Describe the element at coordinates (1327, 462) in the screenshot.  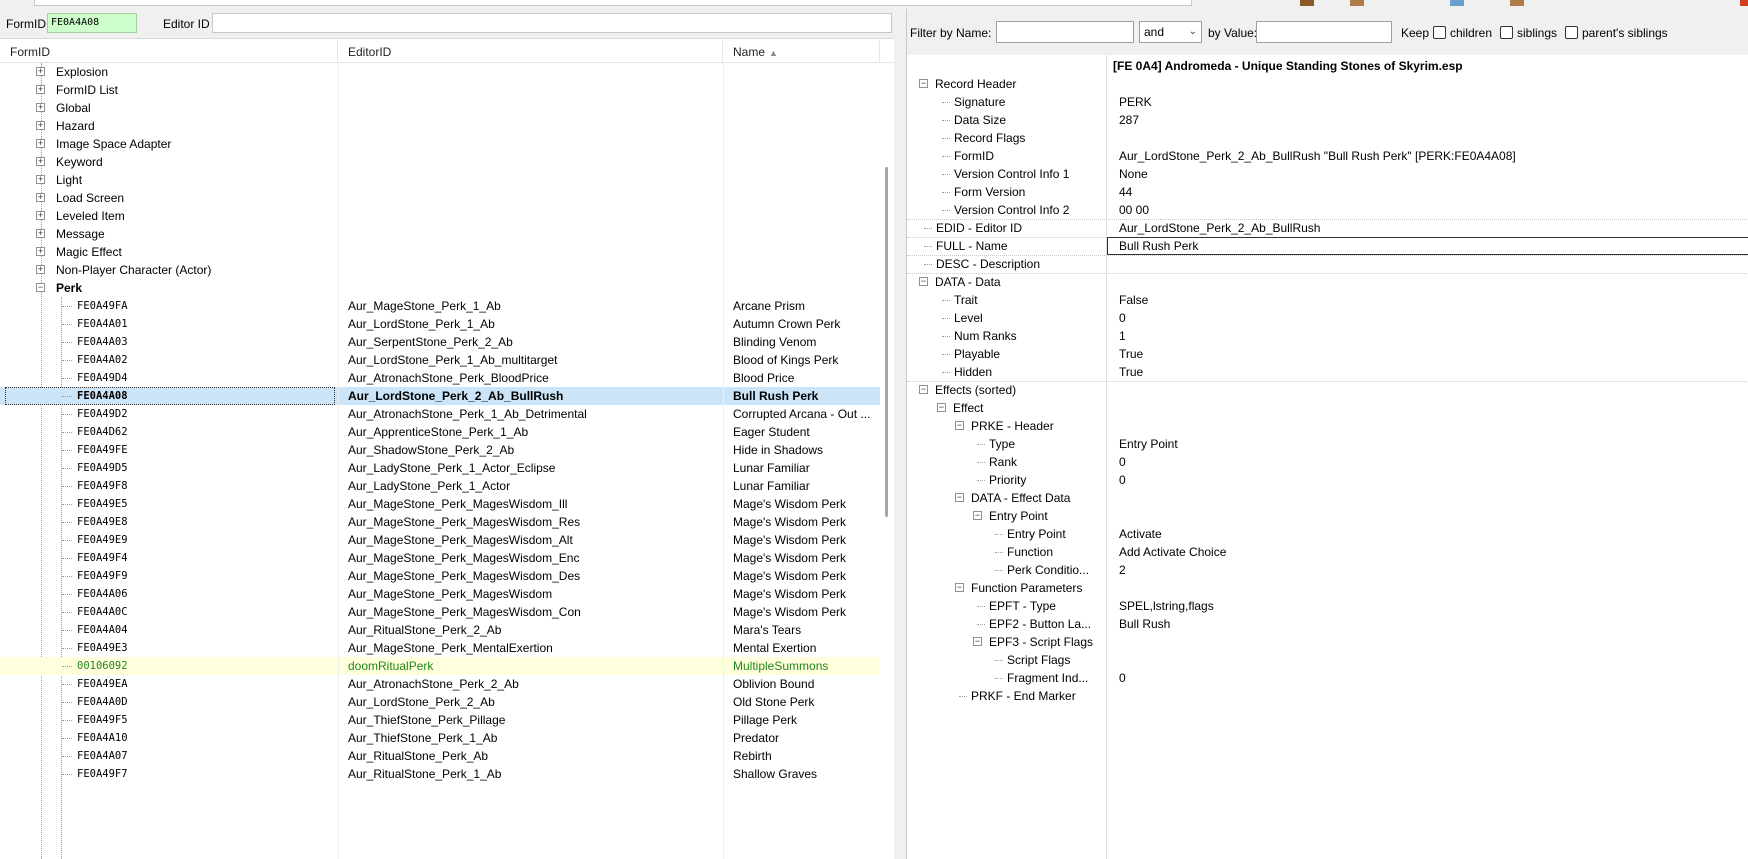
I see `record-field-row: Rank 0` at that location.